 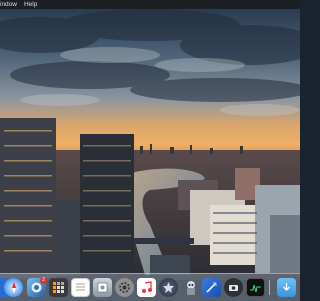 What do you see at coordinates (168, 287) in the screenshot?
I see `launchpad-icon` at bounding box center [168, 287].